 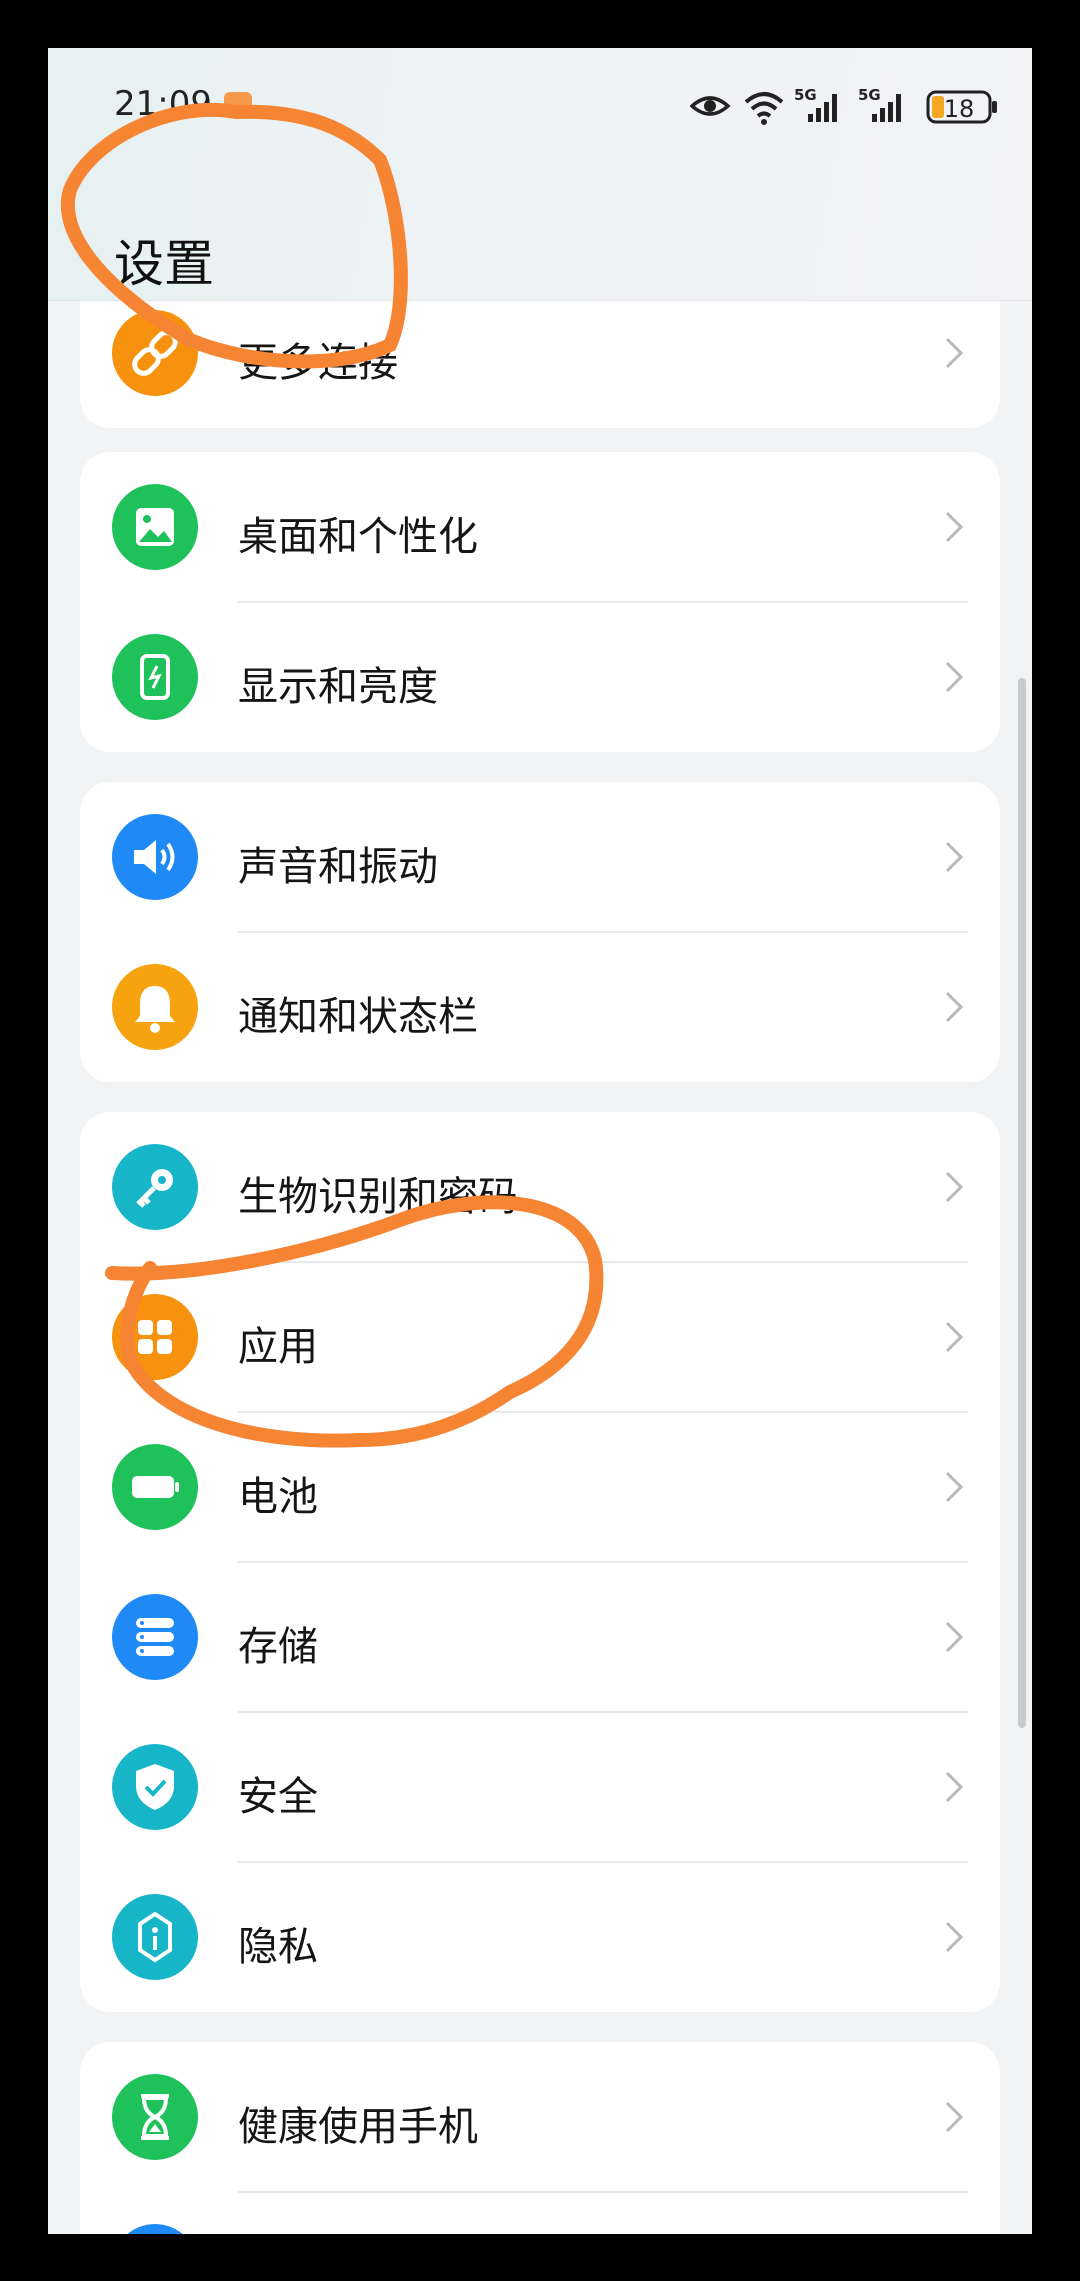 What do you see at coordinates (155, 857) in the screenshot?
I see `speaker-icon` at bounding box center [155, 857].